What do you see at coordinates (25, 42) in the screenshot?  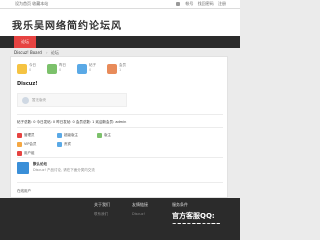 I see `nav-item-forum: 论坛` at bounding box center [25, 42].